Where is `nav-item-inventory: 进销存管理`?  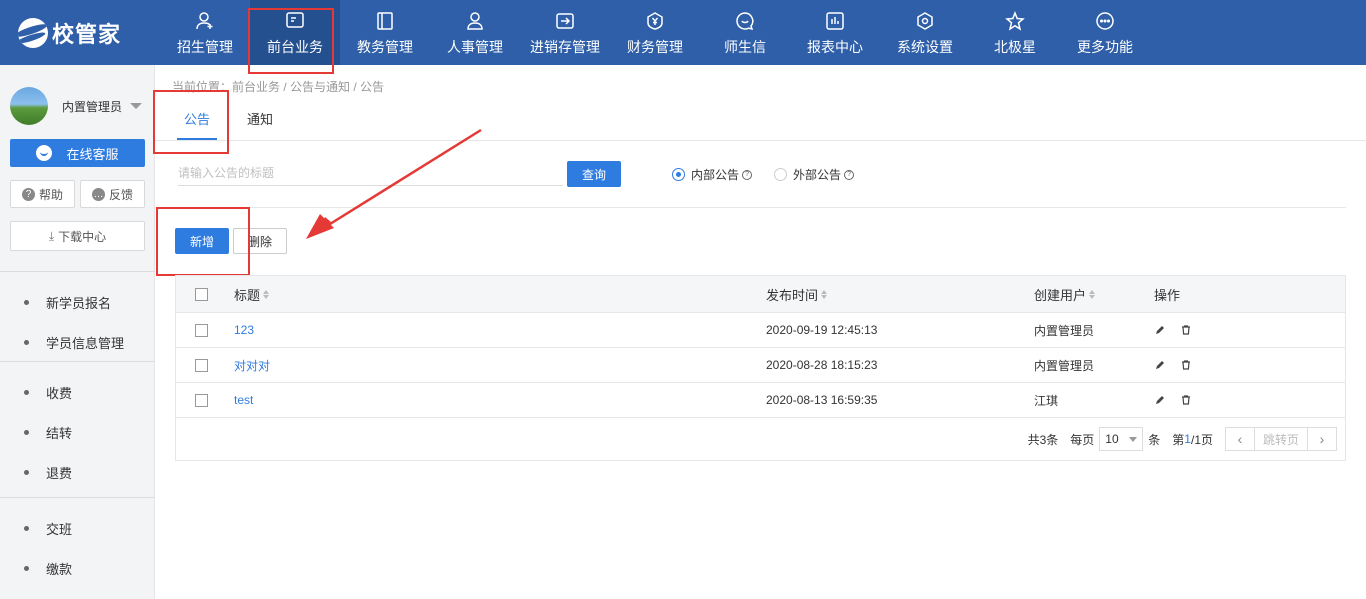 nav-item-inventory: 进销存管理 is located at coordinates (565, 32).